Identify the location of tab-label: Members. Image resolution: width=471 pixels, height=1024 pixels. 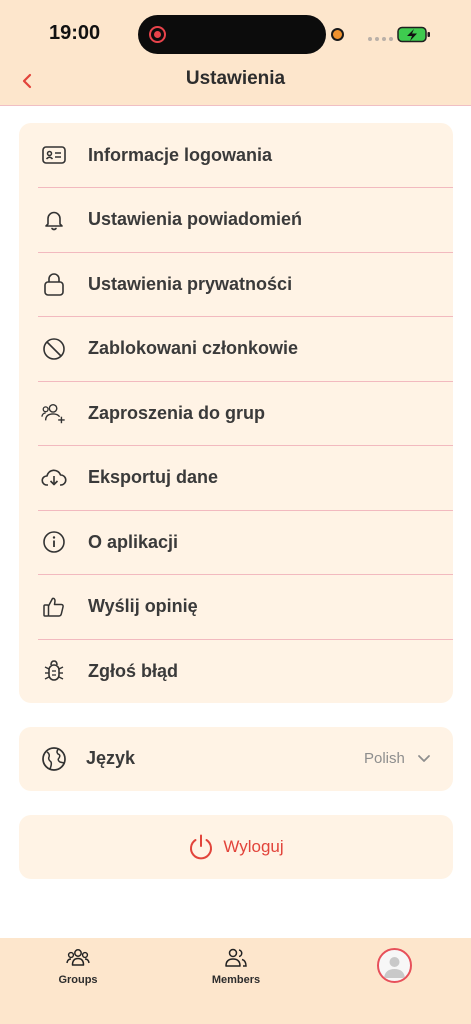
(236, 980).